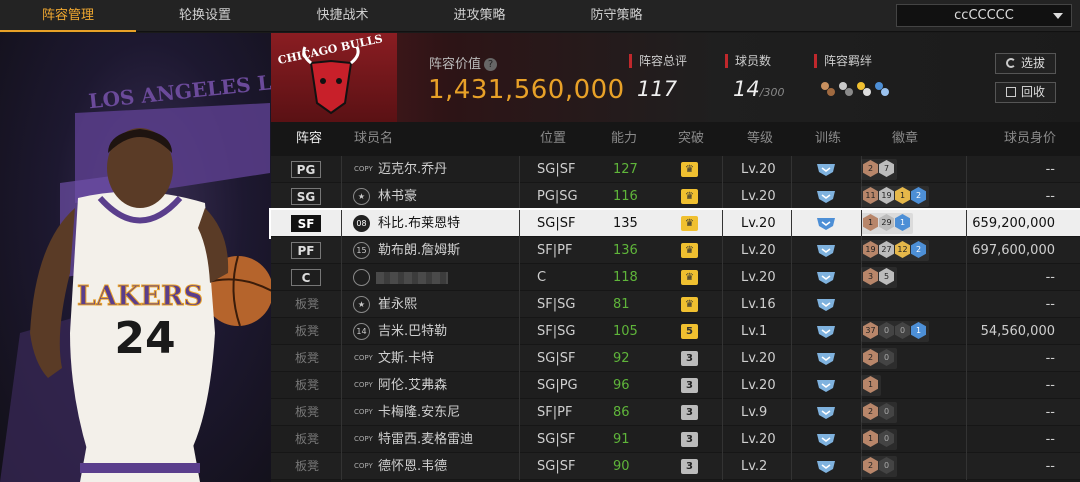 The width and height of the screenshot is (1080, 482). Describe the element at coordinates (419, 250) in the screenshot. I see `player-name: 勒布朗.詹姆斯` at that location.